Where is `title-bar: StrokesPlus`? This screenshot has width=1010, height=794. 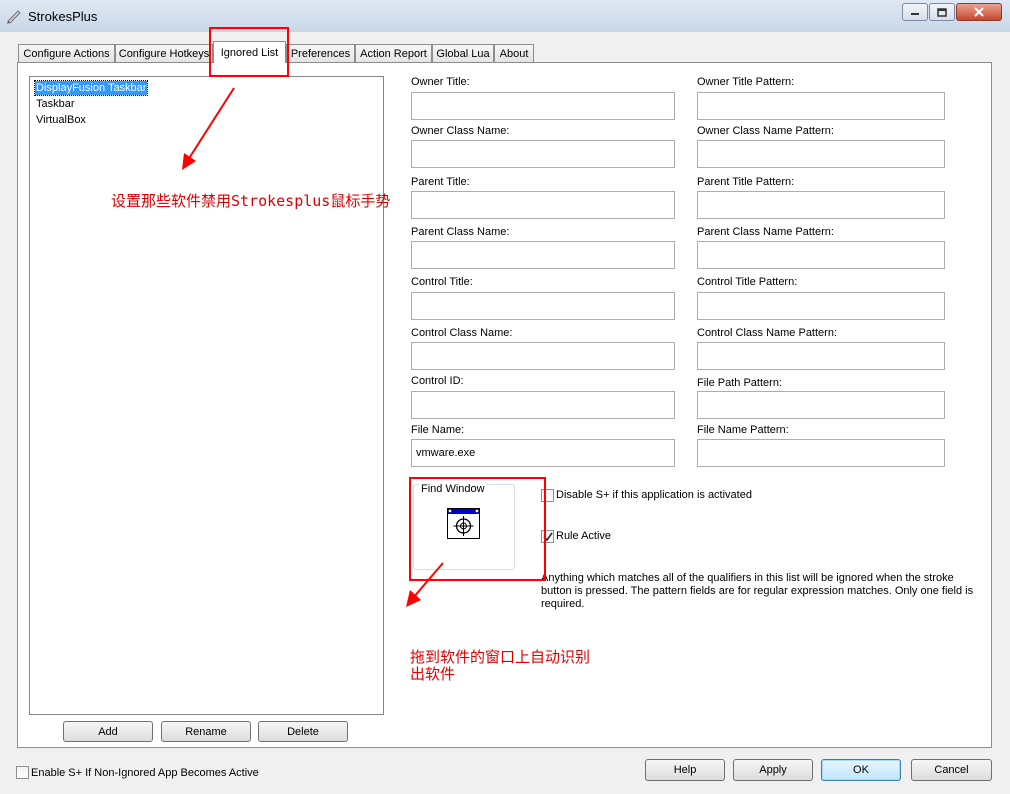 title-bar: StrokesPlus is located at coordinates (505, 16).